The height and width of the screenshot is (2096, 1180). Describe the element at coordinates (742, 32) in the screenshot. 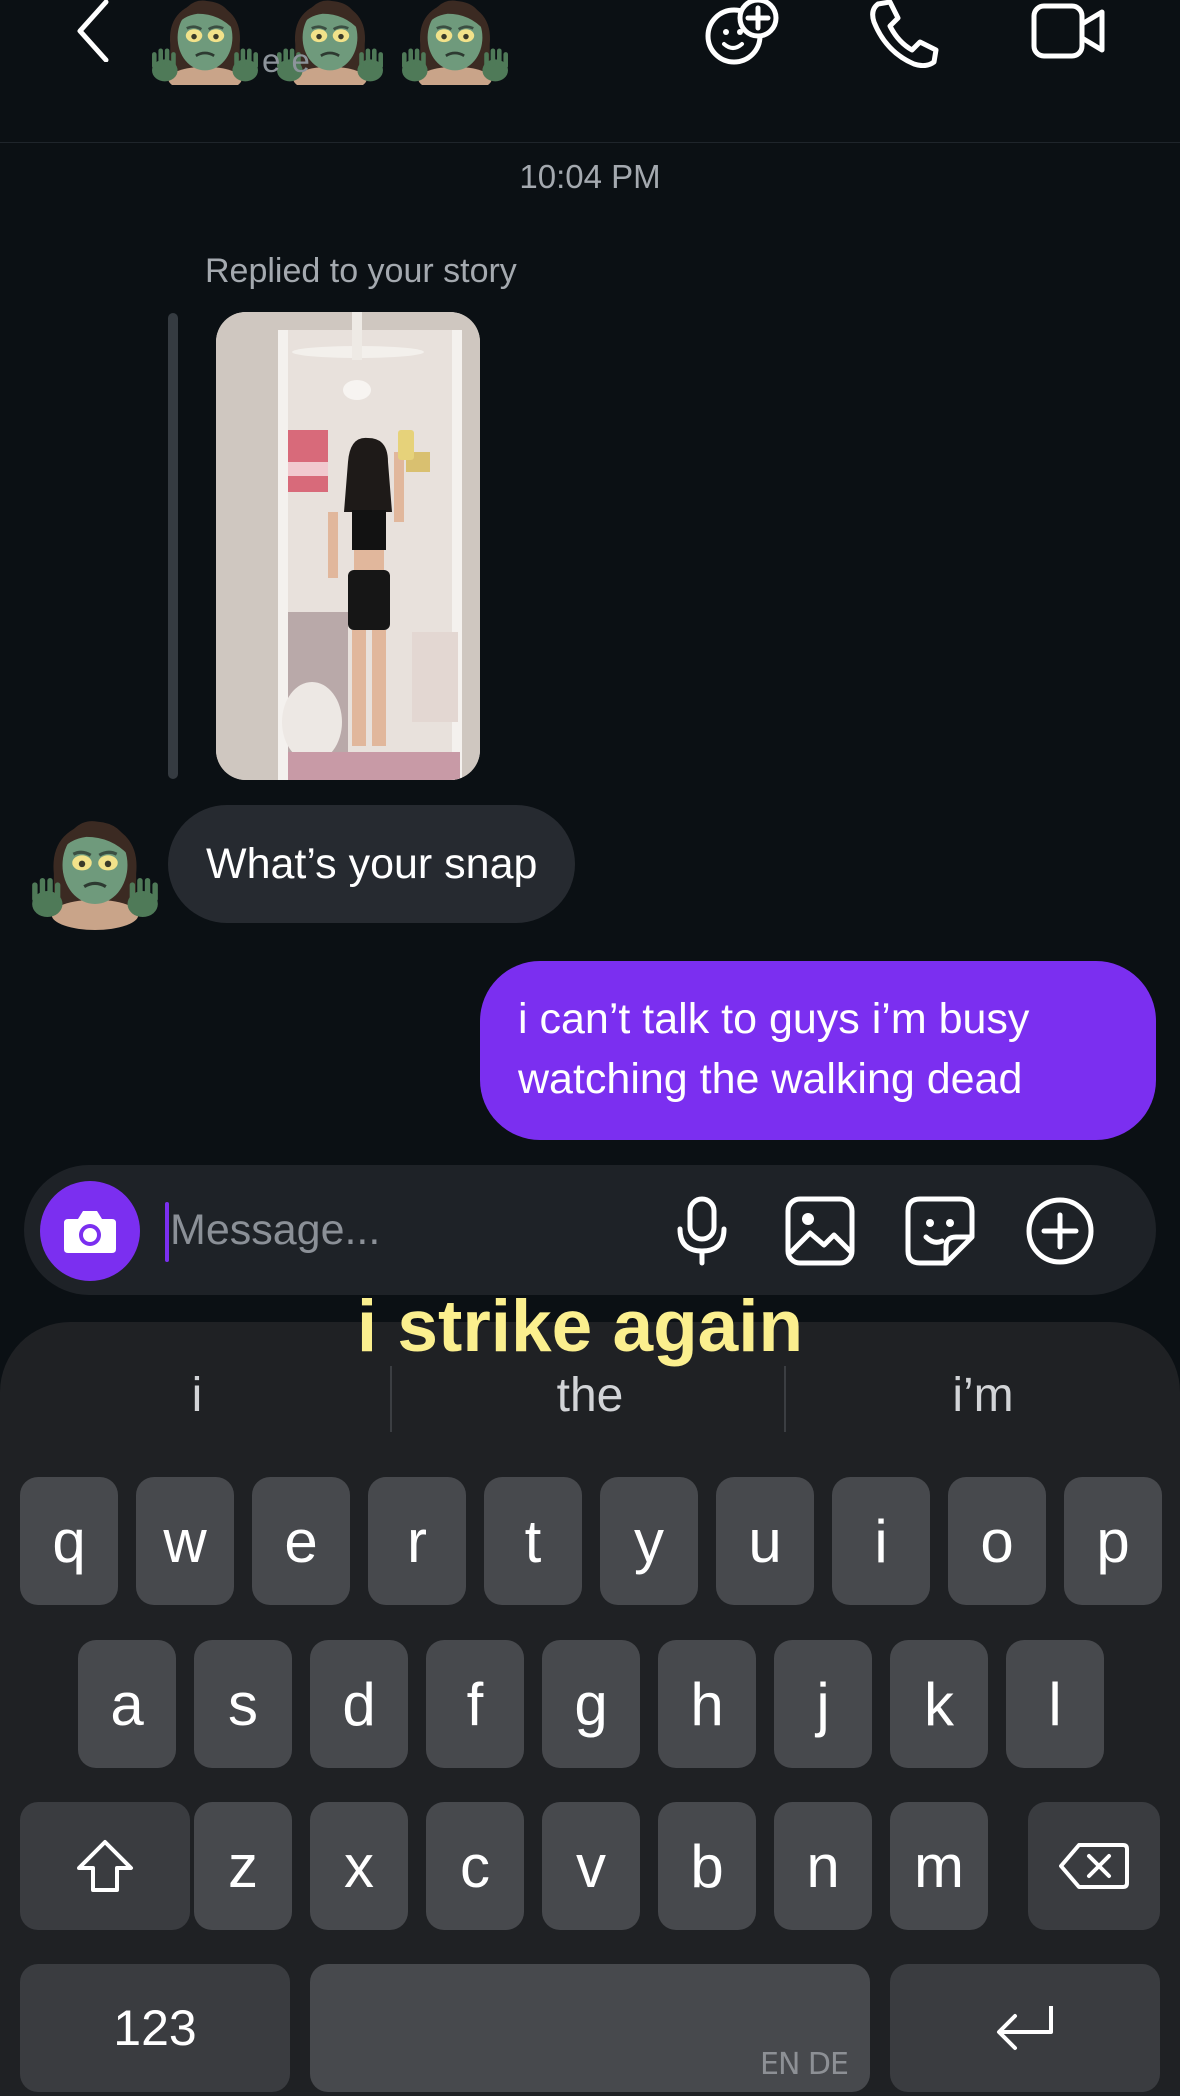

I see `add-effect-icon` at that location.